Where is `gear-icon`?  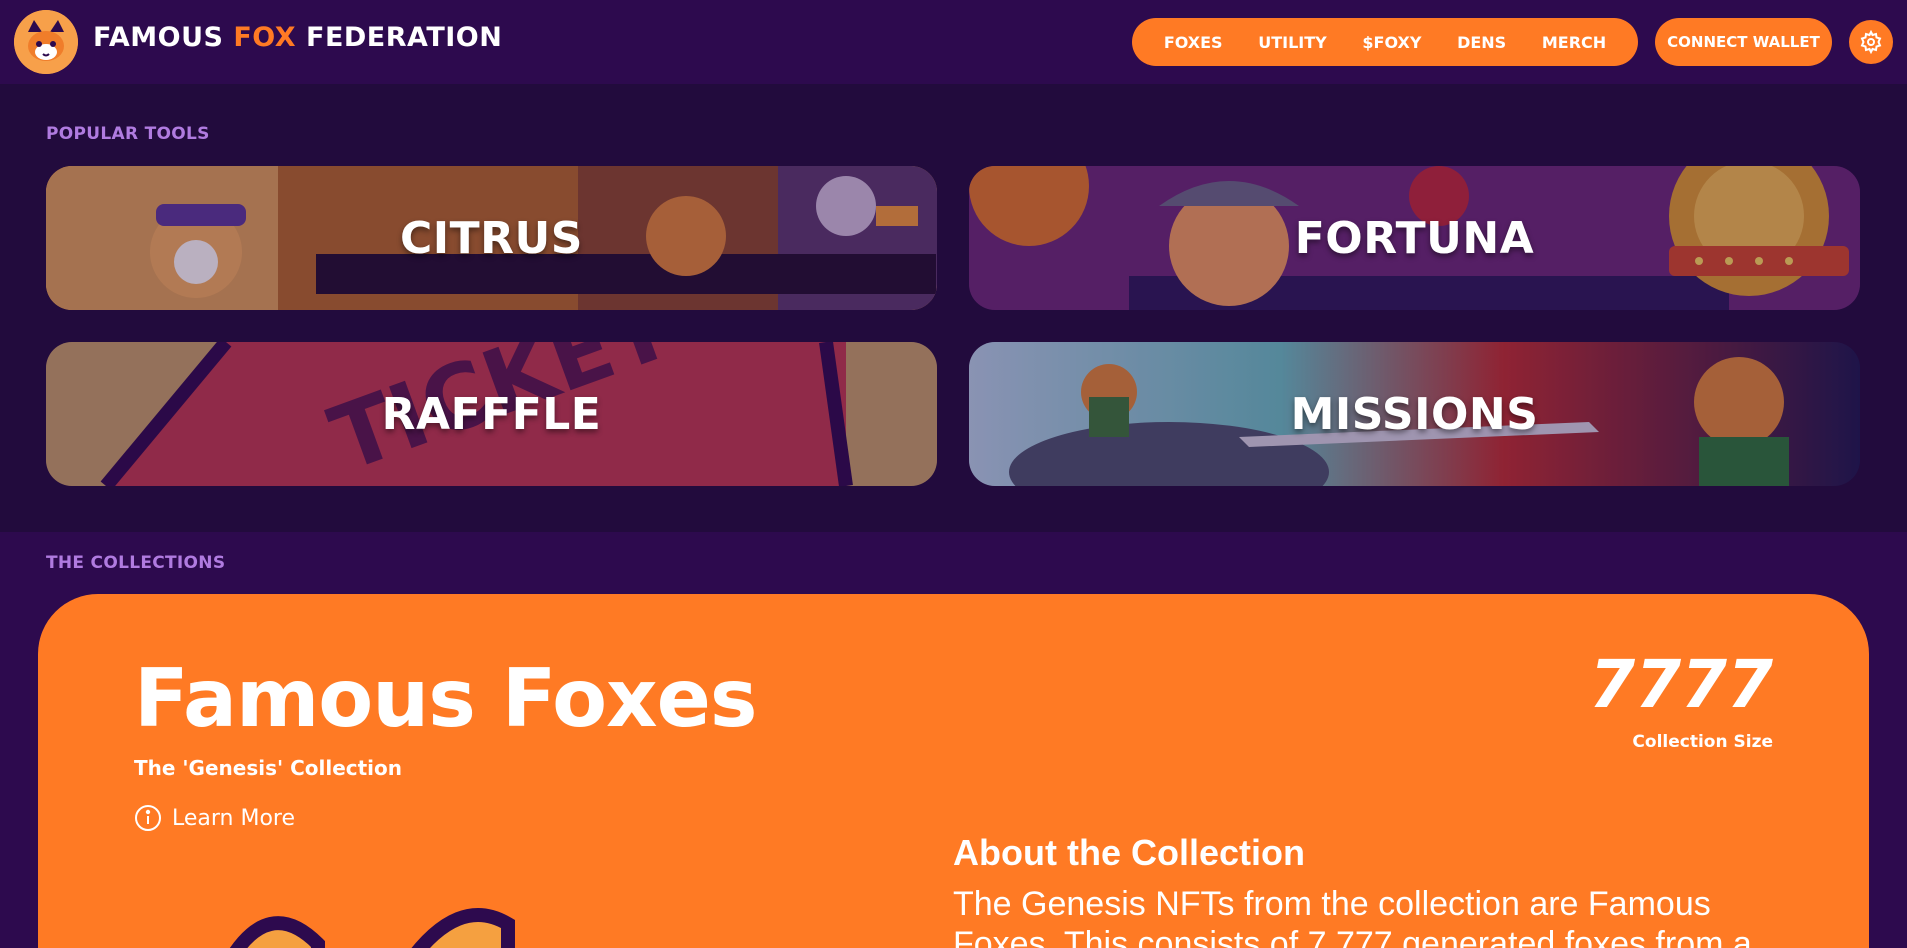
gear-icon is located at coordinates (1871, 42).